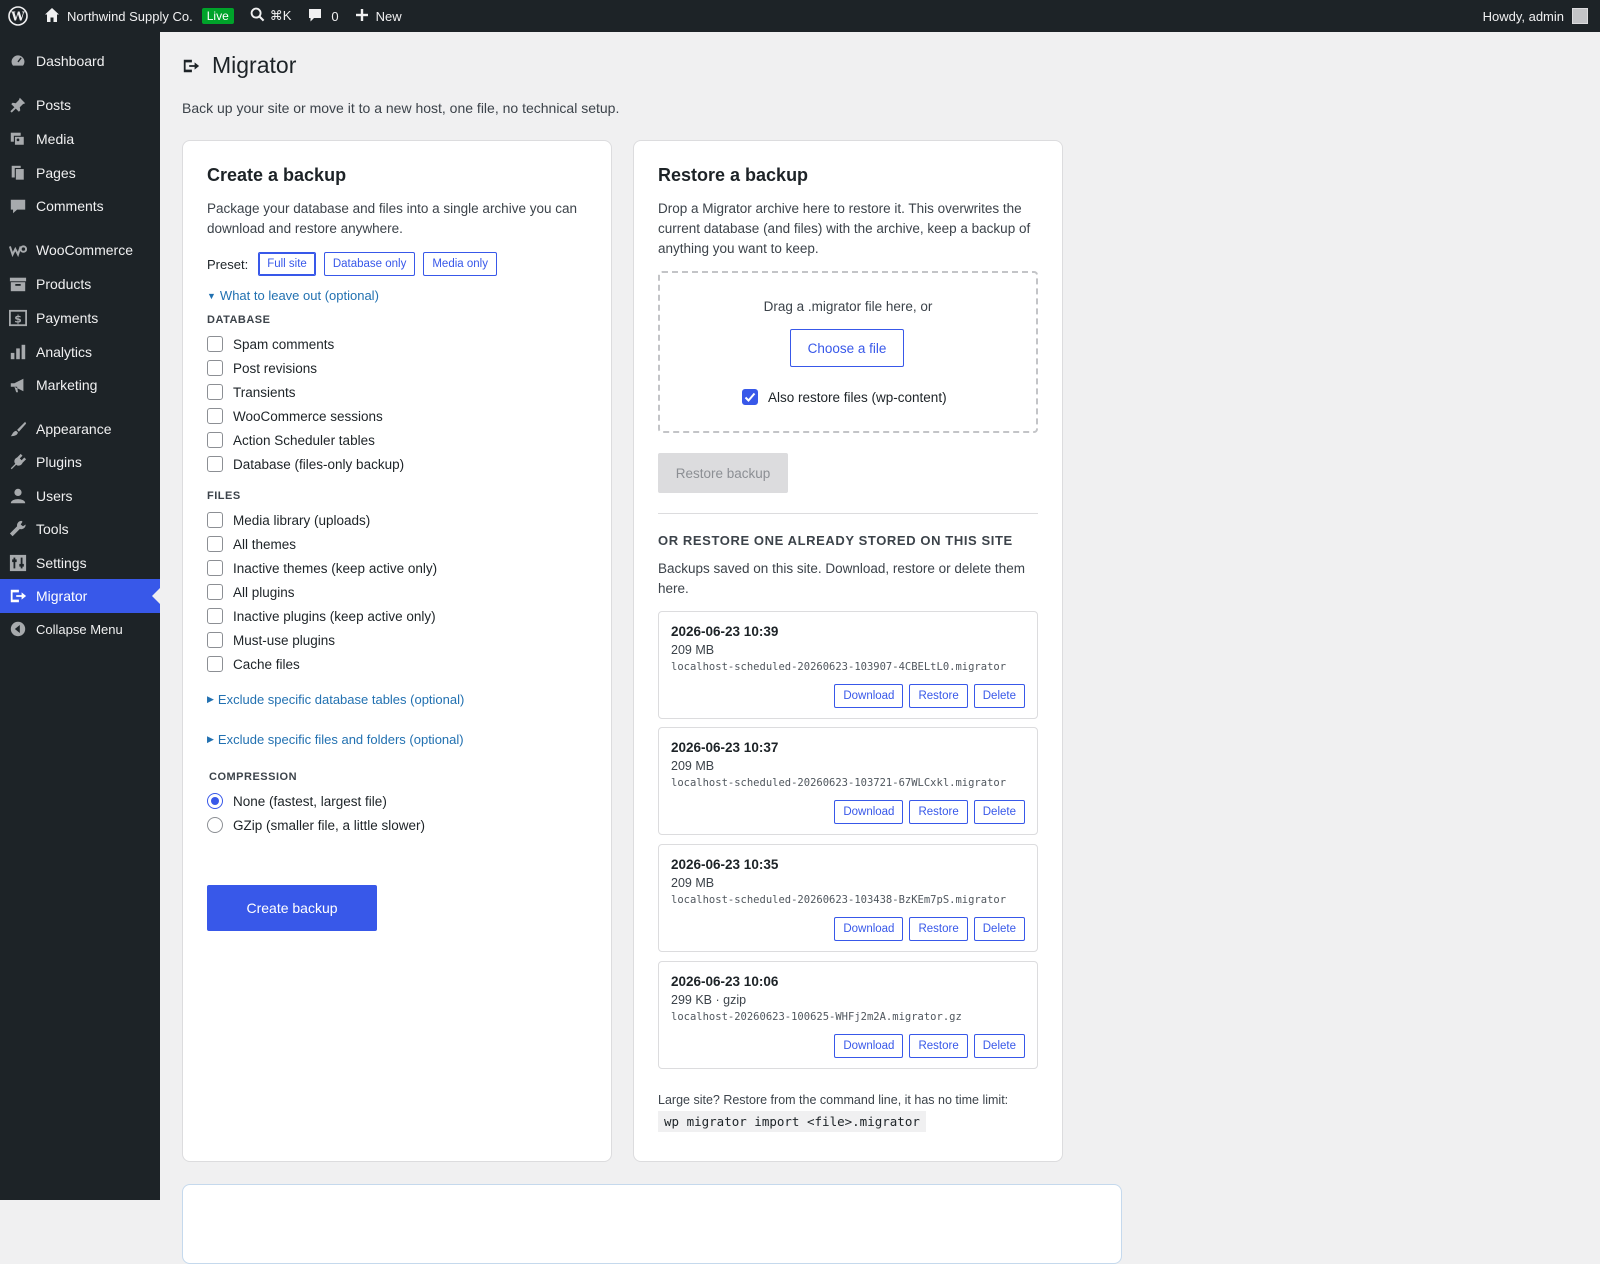  What do you see at coordinates (80, 596) in the screenshot?
I see `sidebar-item-migrator: Migrator` at bounding box center [80, 596].